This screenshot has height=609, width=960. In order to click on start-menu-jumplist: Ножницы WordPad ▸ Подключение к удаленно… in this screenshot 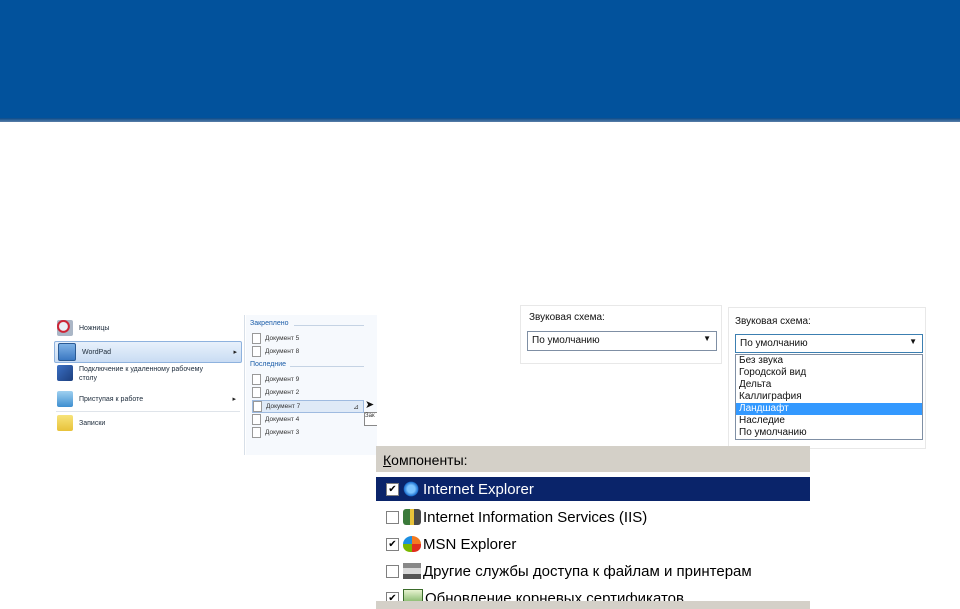, I will do `click(214, 385)`.